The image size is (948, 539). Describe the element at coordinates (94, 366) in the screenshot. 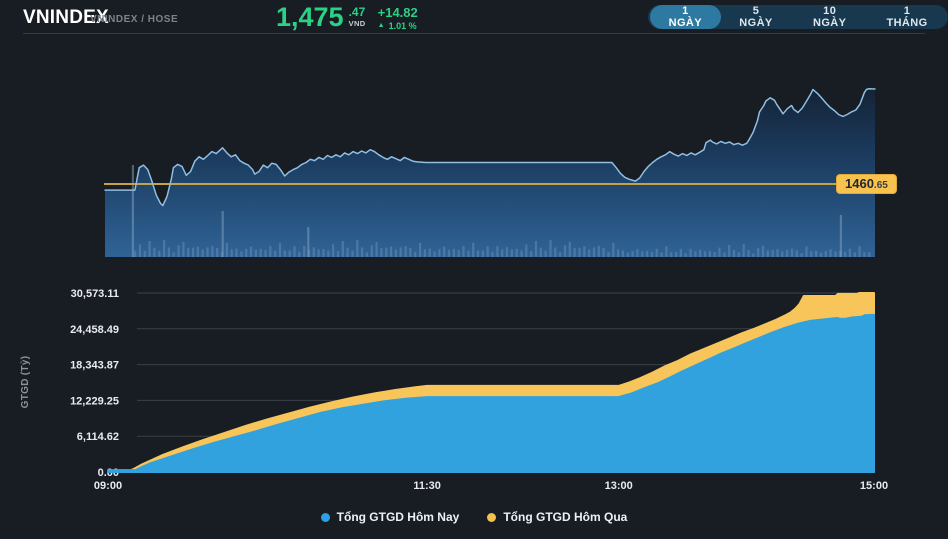

I see `svg-text: 18,343.87` at that location.